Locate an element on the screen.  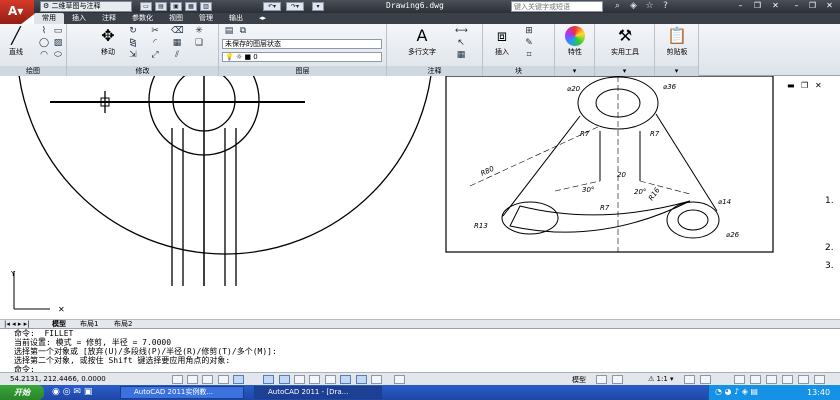
lock-icon is located at coordinates (755, 379).